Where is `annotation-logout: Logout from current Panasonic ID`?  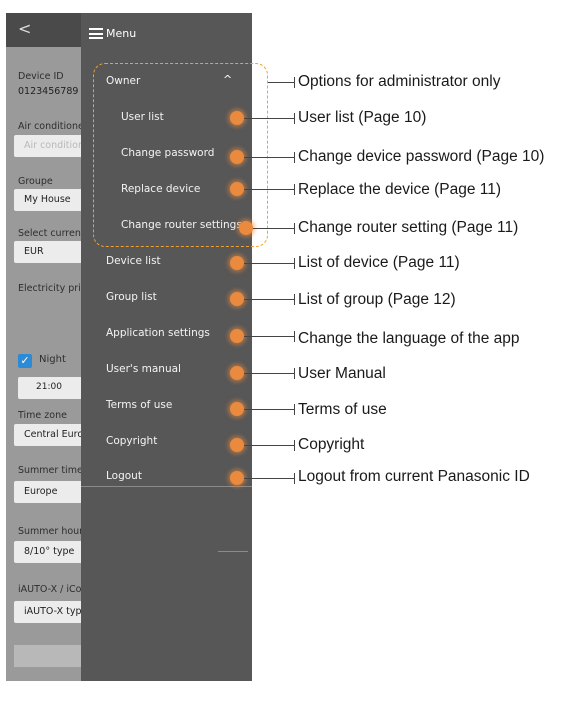 annotation-logout: Logout from current Panasonic ID is located at coordinates (414, 476).